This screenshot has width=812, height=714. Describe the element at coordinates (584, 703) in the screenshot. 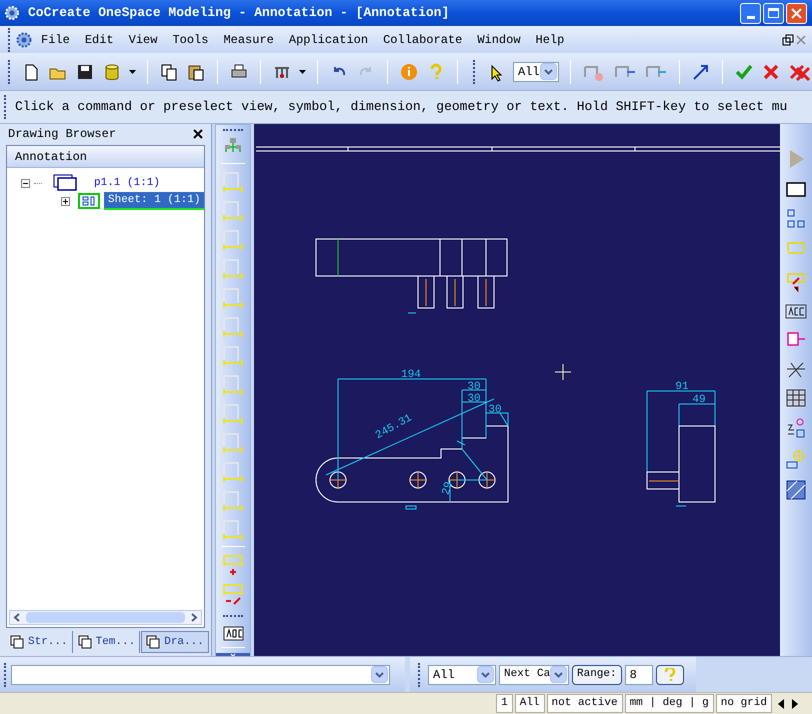

I see `status-field: not active` at that location.